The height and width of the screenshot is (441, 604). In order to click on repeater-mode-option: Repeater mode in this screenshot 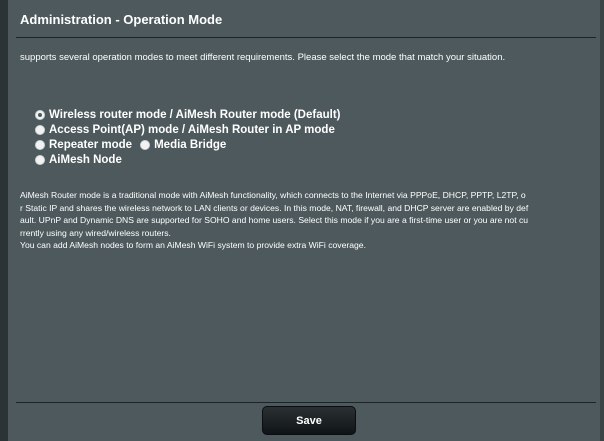, I will do `click(83, 145)`.